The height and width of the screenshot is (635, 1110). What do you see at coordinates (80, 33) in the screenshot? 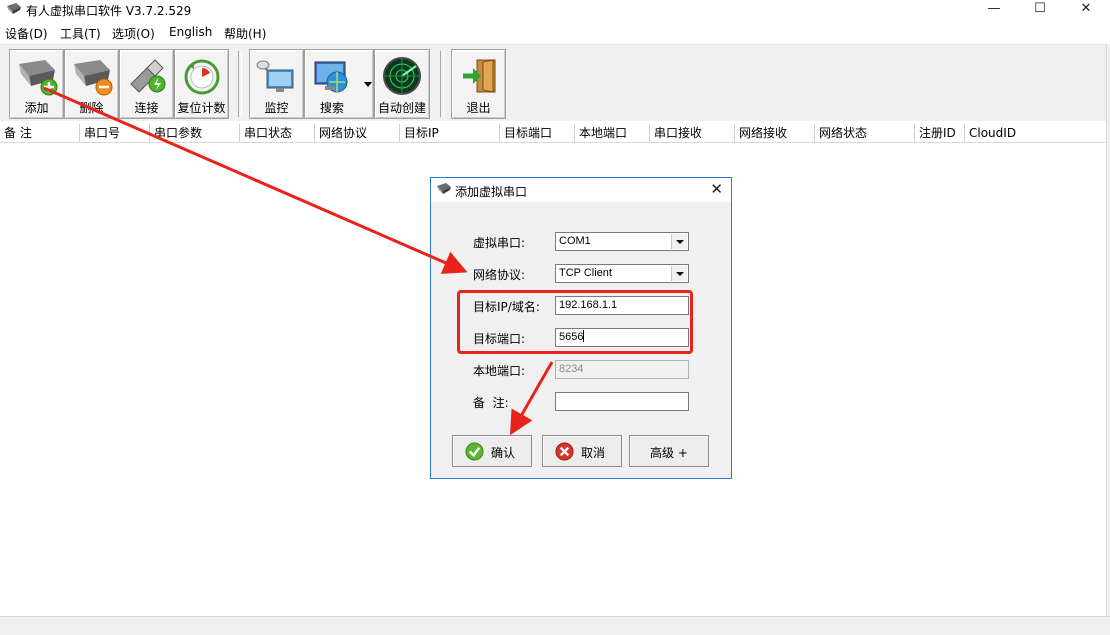
I see `menu-tools: 工具(T)` at bounding box center [80, 33].